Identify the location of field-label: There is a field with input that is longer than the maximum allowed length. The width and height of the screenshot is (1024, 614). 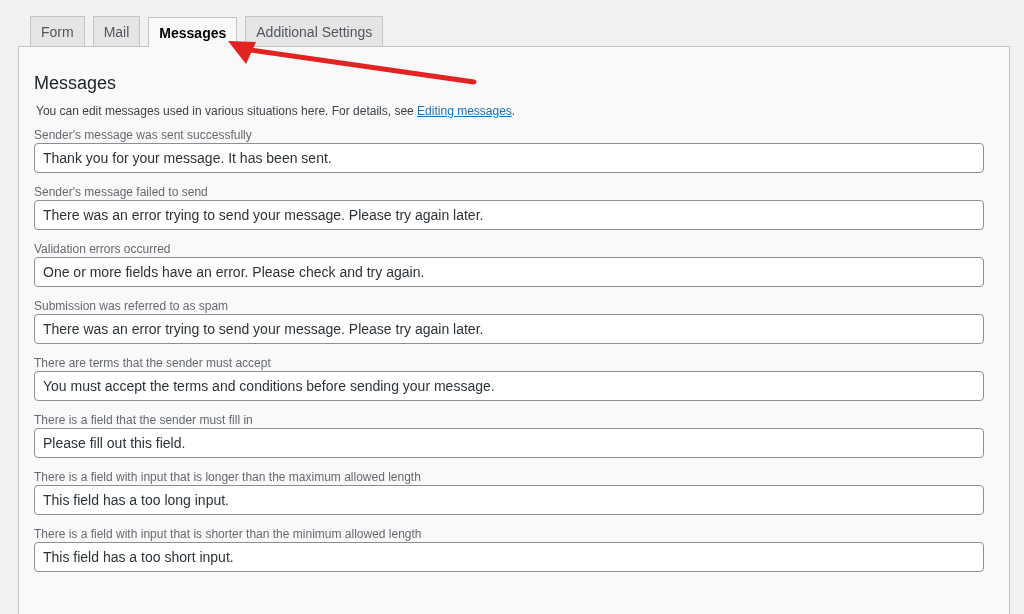
(228, 477).